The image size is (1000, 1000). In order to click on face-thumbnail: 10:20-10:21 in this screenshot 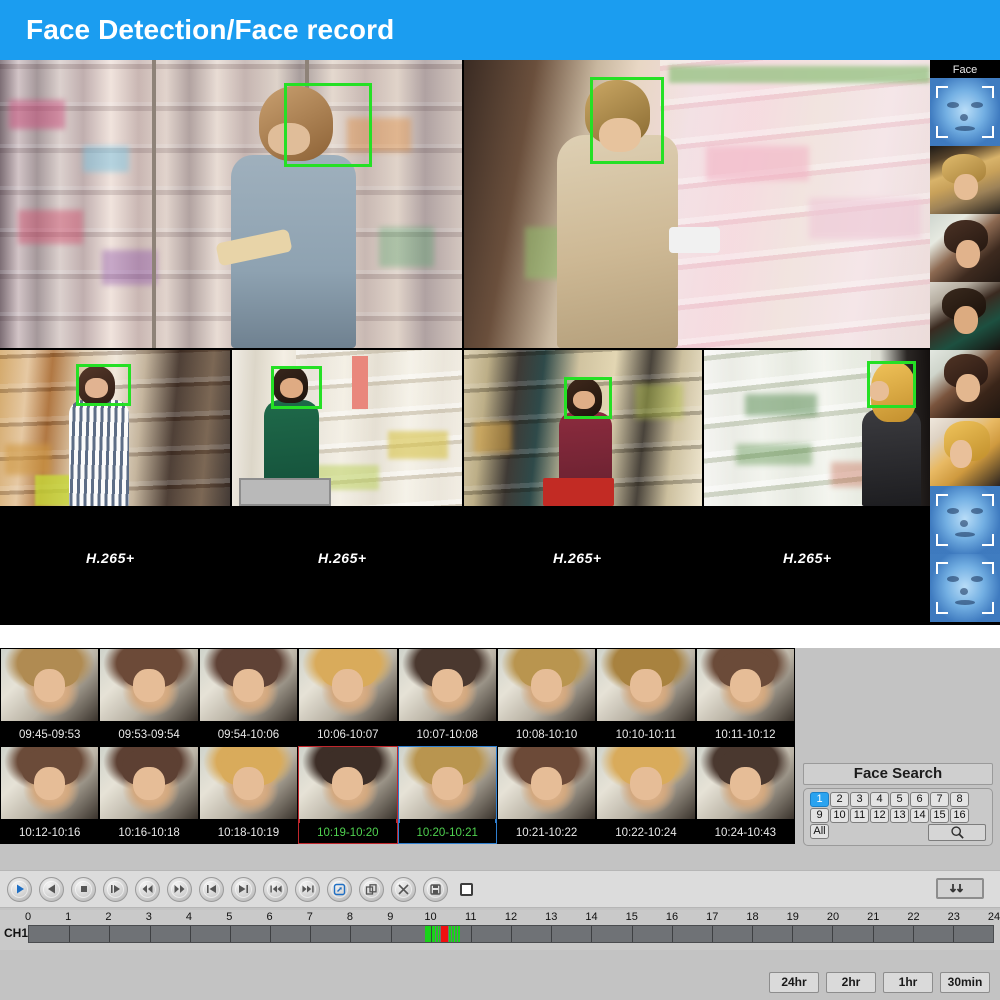, I will do `click(447, 795)`.